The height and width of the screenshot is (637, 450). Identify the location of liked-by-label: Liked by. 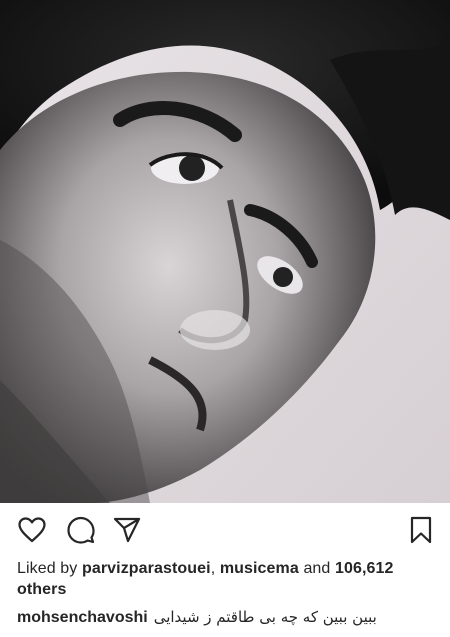
(47, 568).